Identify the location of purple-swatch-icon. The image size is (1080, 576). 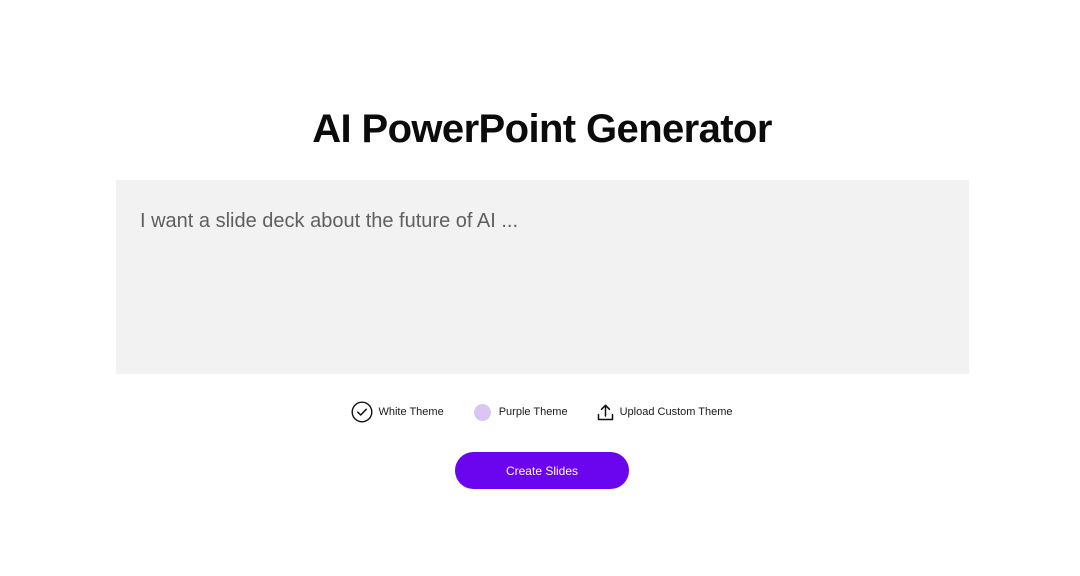
(482, 412).